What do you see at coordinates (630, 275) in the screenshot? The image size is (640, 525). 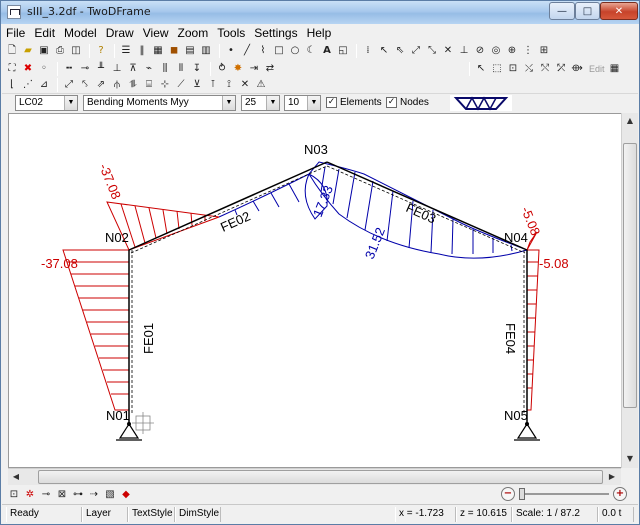 I see `vertical-scroll-thumb` at bounding box center [630, 275].